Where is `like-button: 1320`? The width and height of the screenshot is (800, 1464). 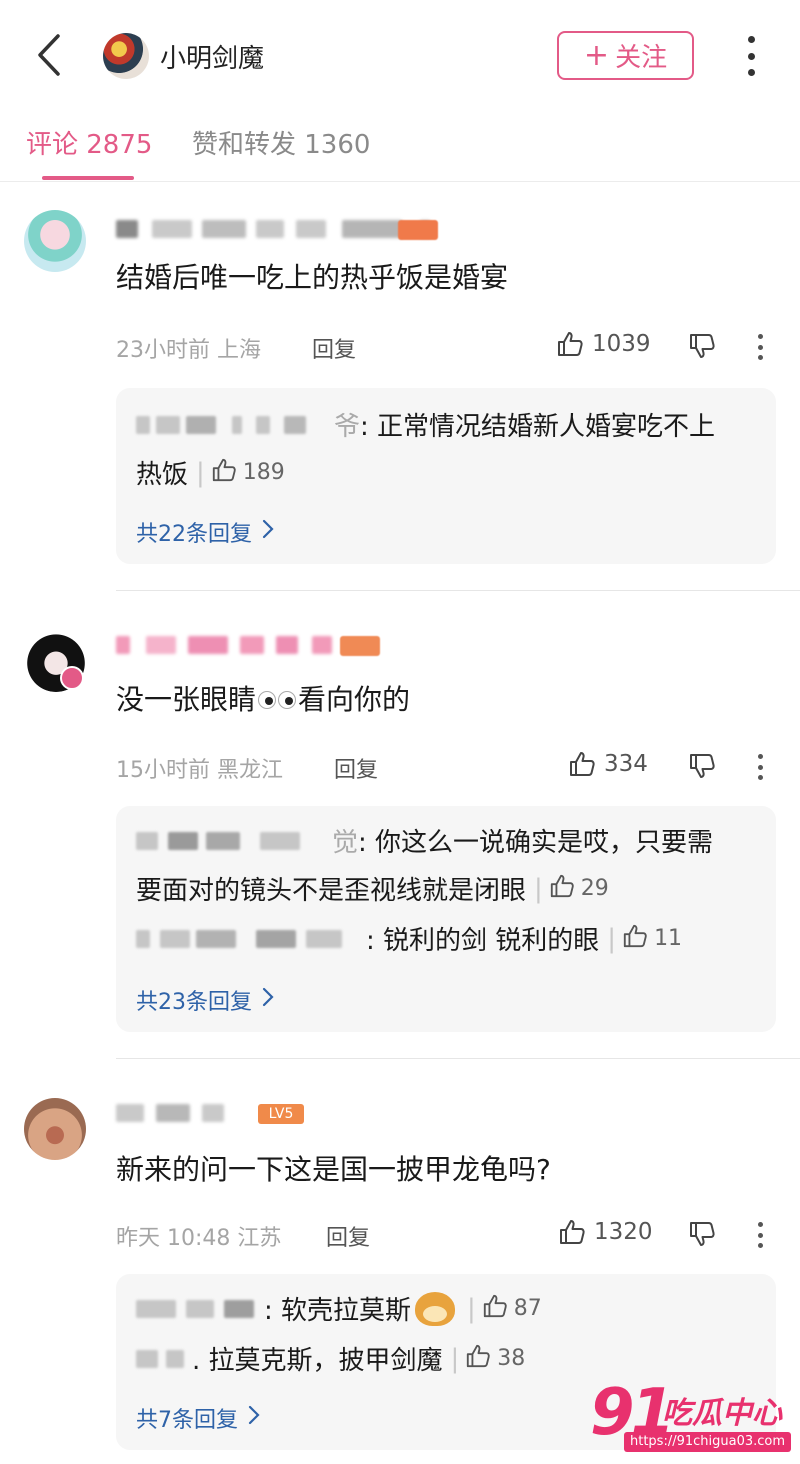
like-button: 1320 is located at coordinates (605, 1232).